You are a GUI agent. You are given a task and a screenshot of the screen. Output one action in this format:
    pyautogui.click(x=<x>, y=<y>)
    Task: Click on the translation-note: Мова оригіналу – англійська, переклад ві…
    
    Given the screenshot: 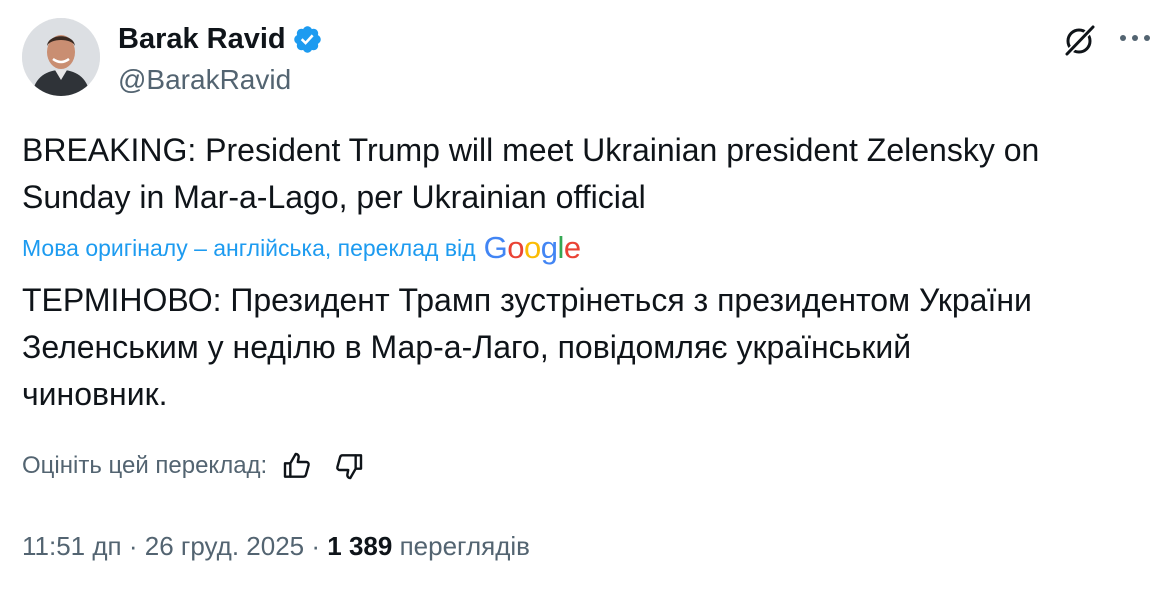 What is the action you would take?
    pyautogui.click(x=249, y=248)
    